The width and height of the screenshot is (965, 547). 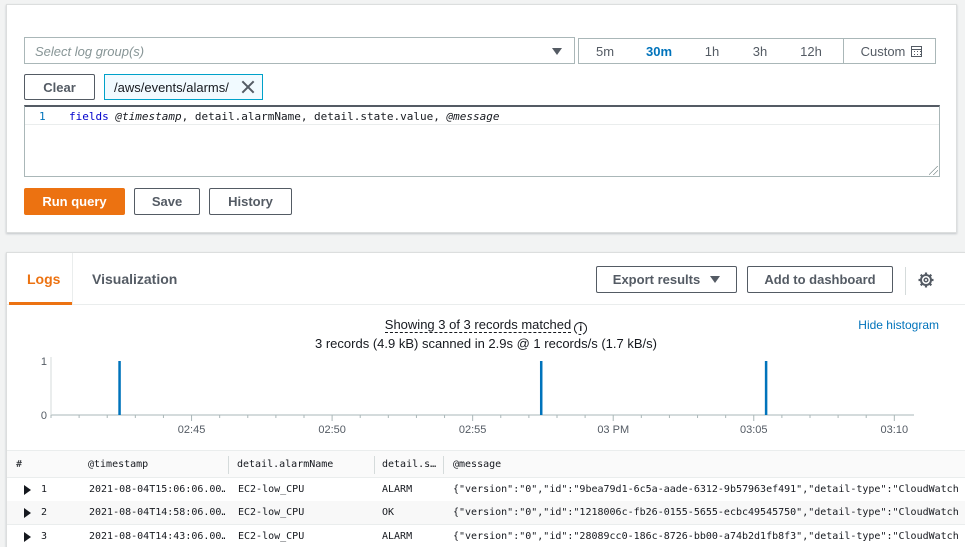 I want to click on x-tick-label: 03 PM, so click(x=613, y=430).